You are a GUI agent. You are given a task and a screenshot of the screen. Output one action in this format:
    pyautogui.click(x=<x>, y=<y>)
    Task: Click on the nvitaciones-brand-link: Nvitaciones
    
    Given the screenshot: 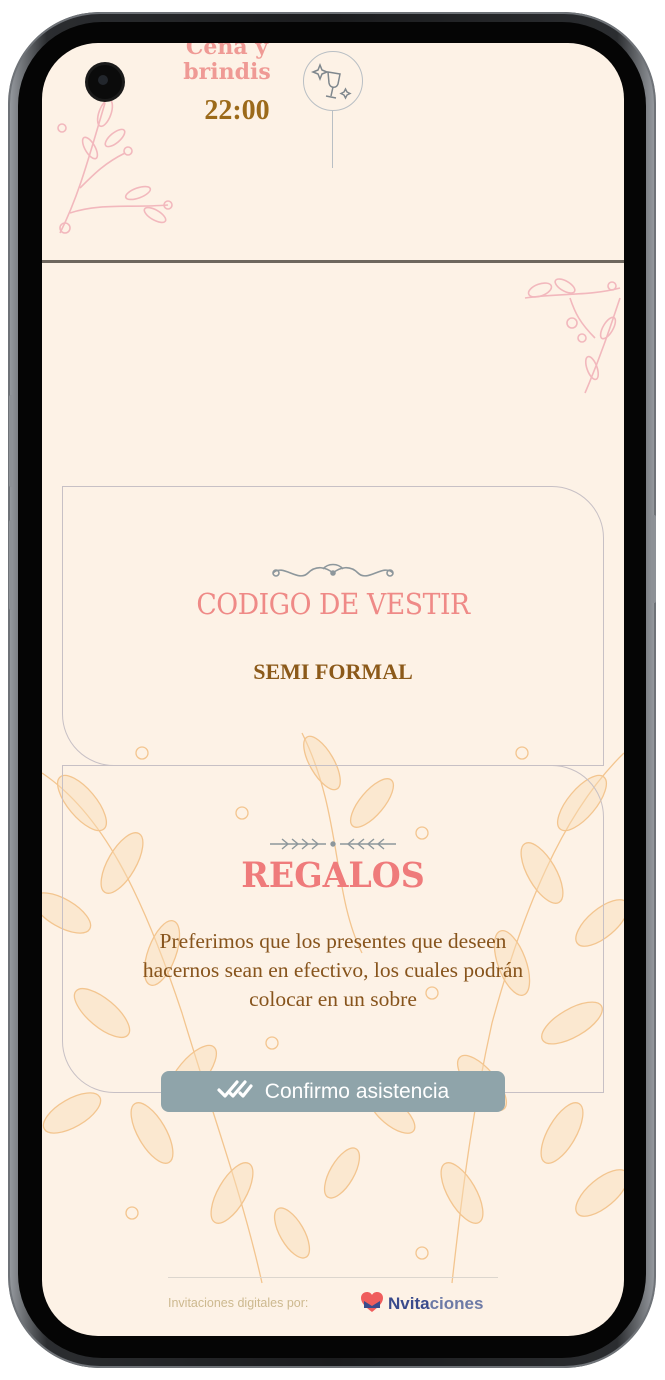 What is the action you would take?
    pyautogui.click(x=421, y=1304)
    